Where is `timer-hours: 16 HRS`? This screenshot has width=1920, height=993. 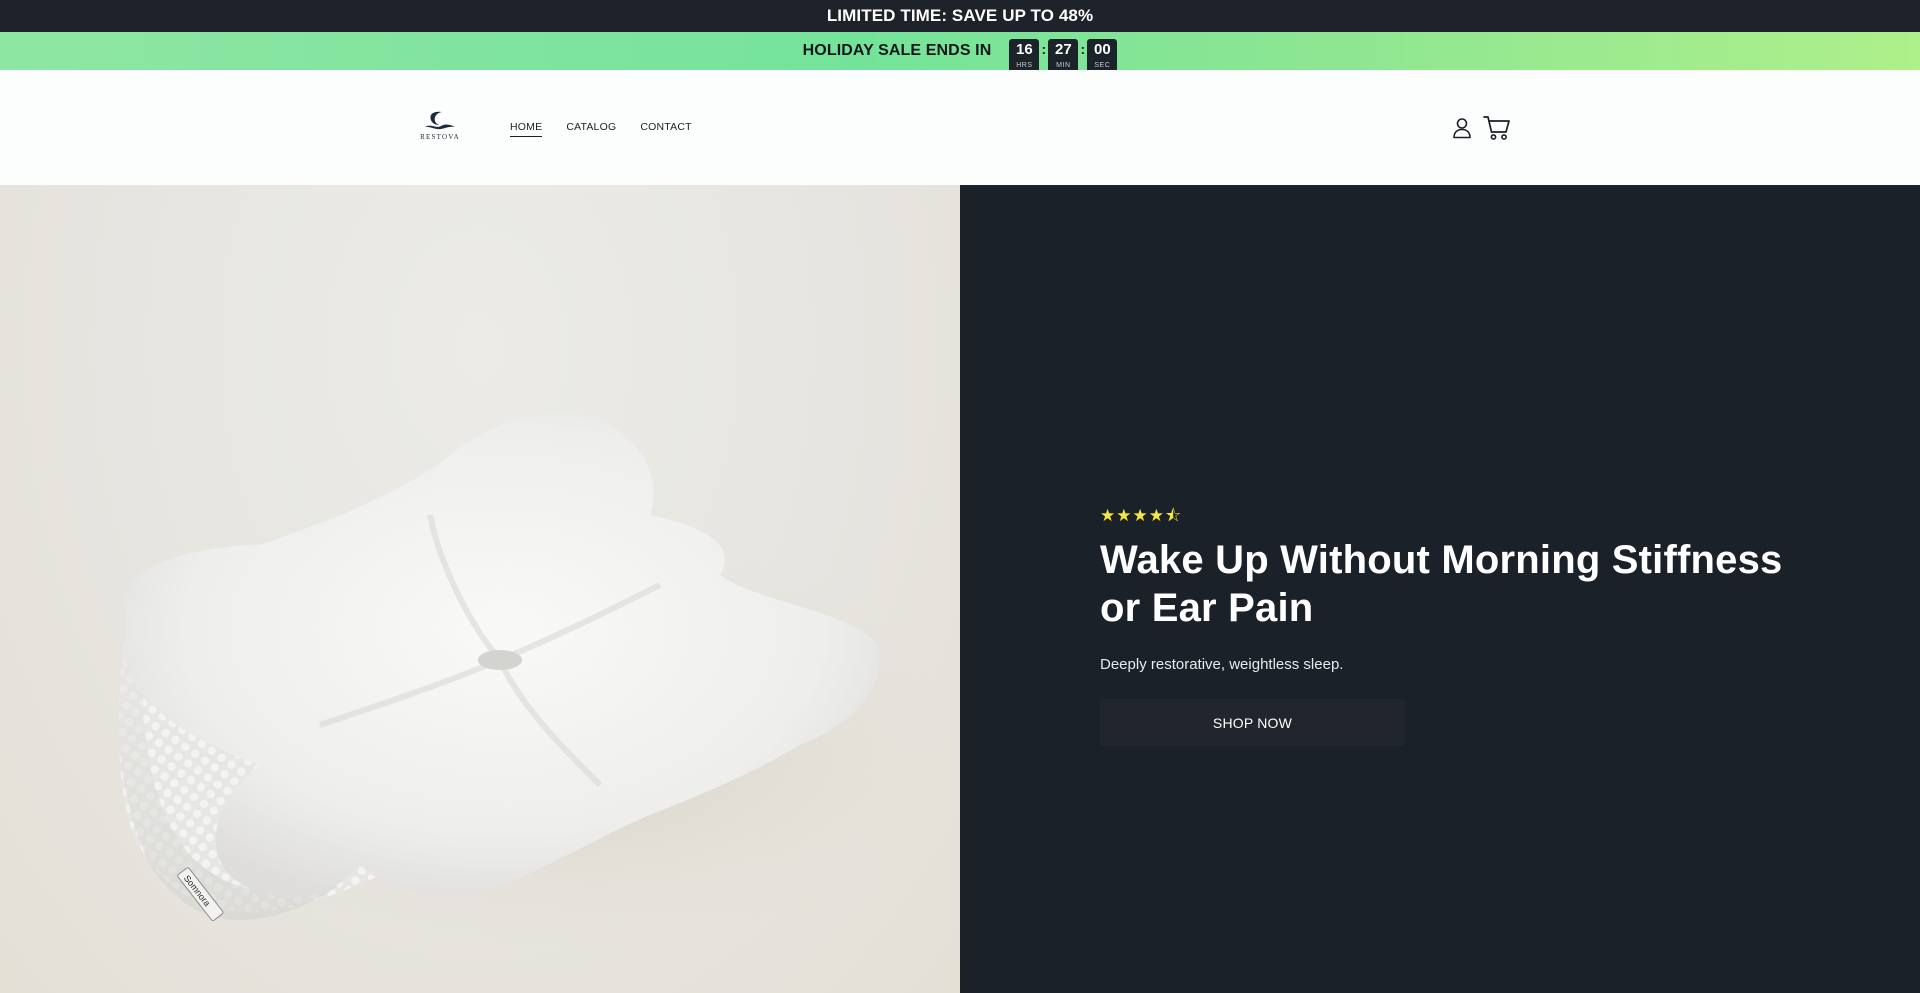
timer-hours: 16 HRS is located at coordinates (1024, 54).